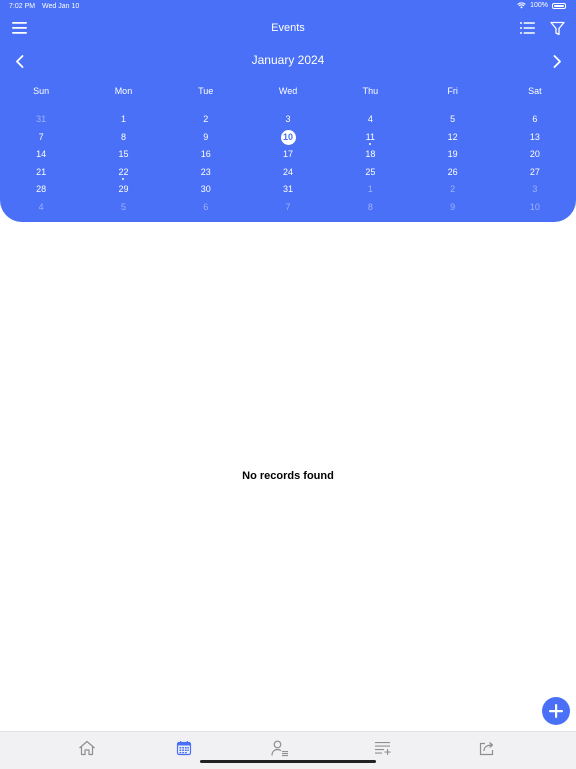 This screenshot has height=769, width=576. I want to click on weekday-label: Wed, so click(288, 91).